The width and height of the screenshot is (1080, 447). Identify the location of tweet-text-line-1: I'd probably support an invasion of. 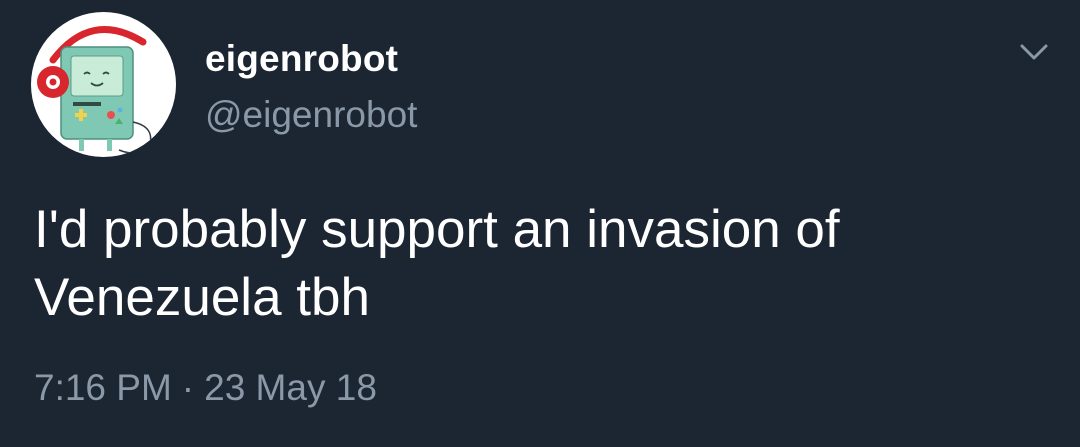
(437, 229).